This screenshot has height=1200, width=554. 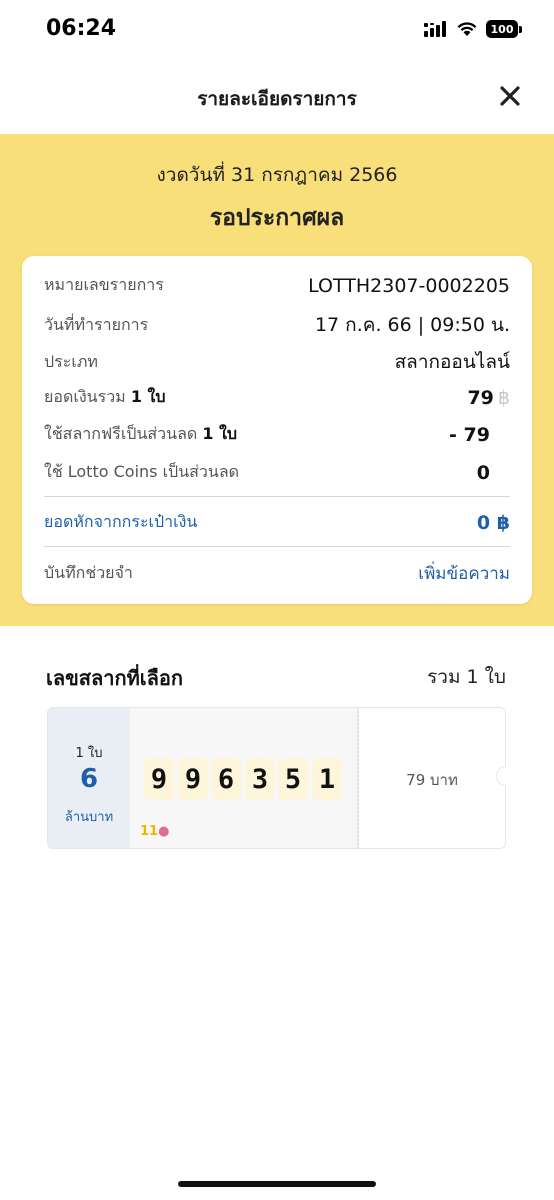 What do you see at coordinates (466, 677) in the screenshot?
I see `selected-total: รวม 1 ใบ` at bounding box center [466, 677].